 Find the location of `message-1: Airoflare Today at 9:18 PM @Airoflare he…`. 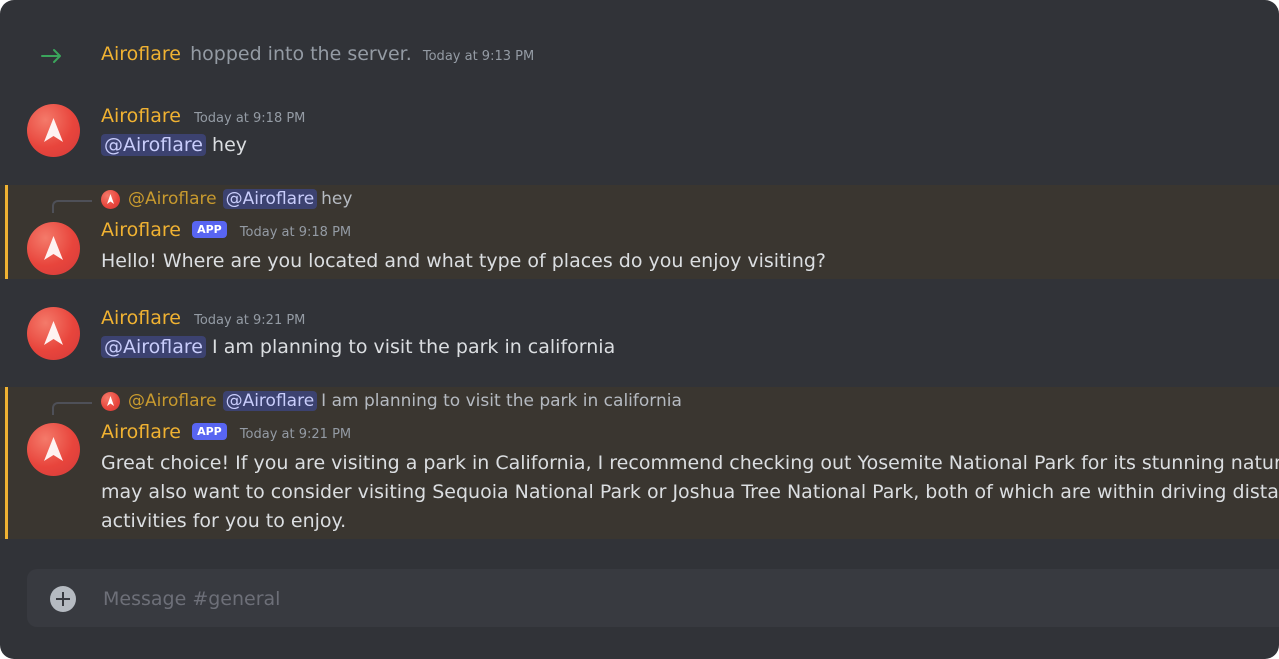

message-1: Airoflare Today at 9:18 PM @Airoflare he… is located at coordinates (639, 132).